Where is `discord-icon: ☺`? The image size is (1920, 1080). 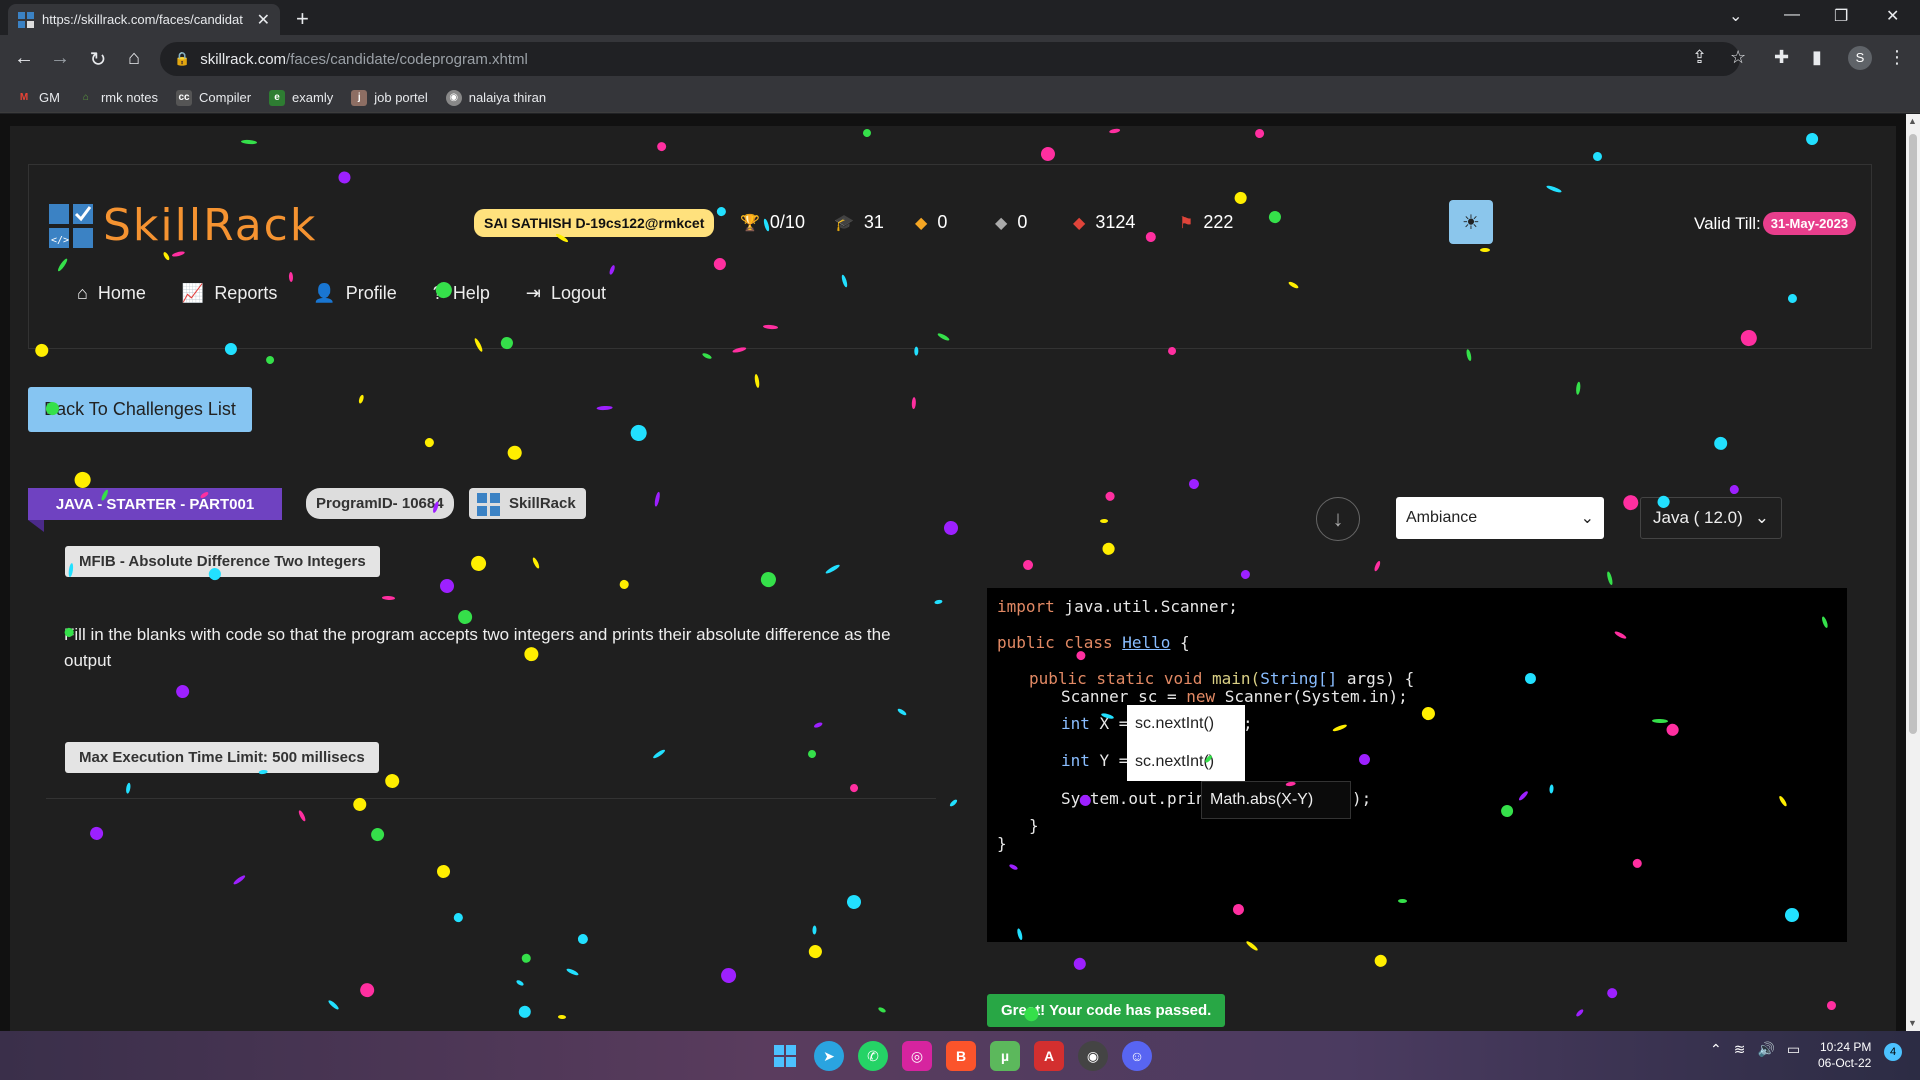 discord-icon: ☺ is located at coordinates (1137, 1056).